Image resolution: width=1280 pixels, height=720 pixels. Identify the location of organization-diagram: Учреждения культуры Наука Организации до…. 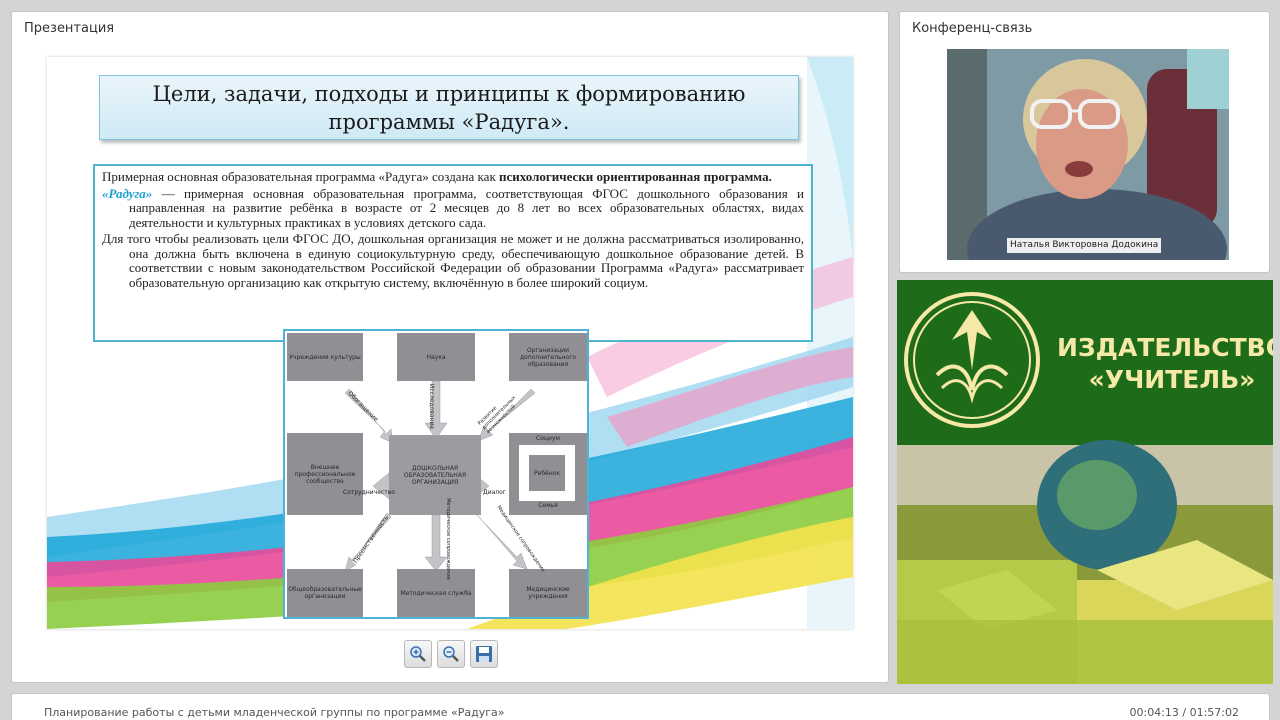
(436, 474).